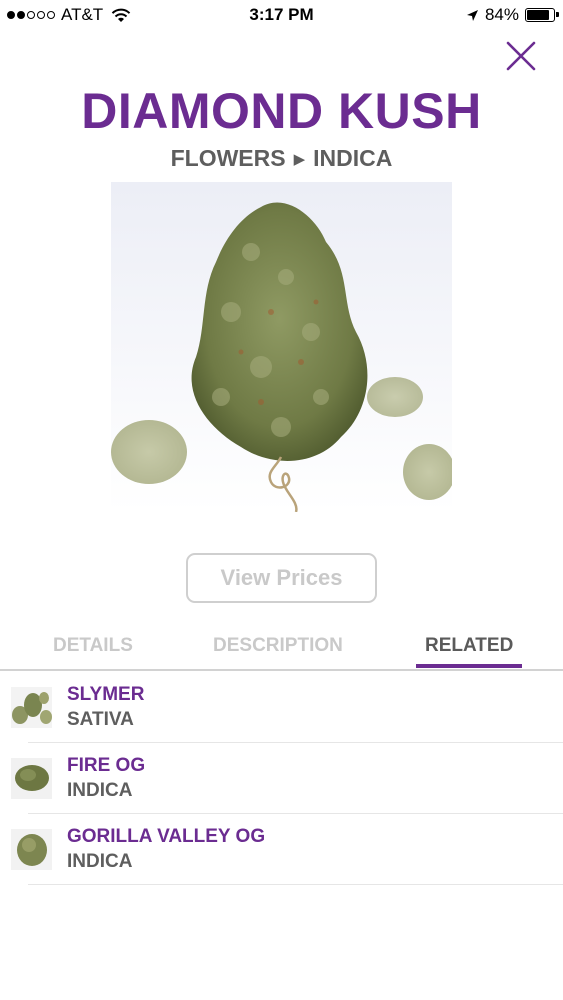 Image resolution: width=563 pixels, height=1000 pixels. Describe the element at coordinates (281, 849) in the screenshot. I see `list-item: GORILLA VALLEY OG INDICA` at that location.